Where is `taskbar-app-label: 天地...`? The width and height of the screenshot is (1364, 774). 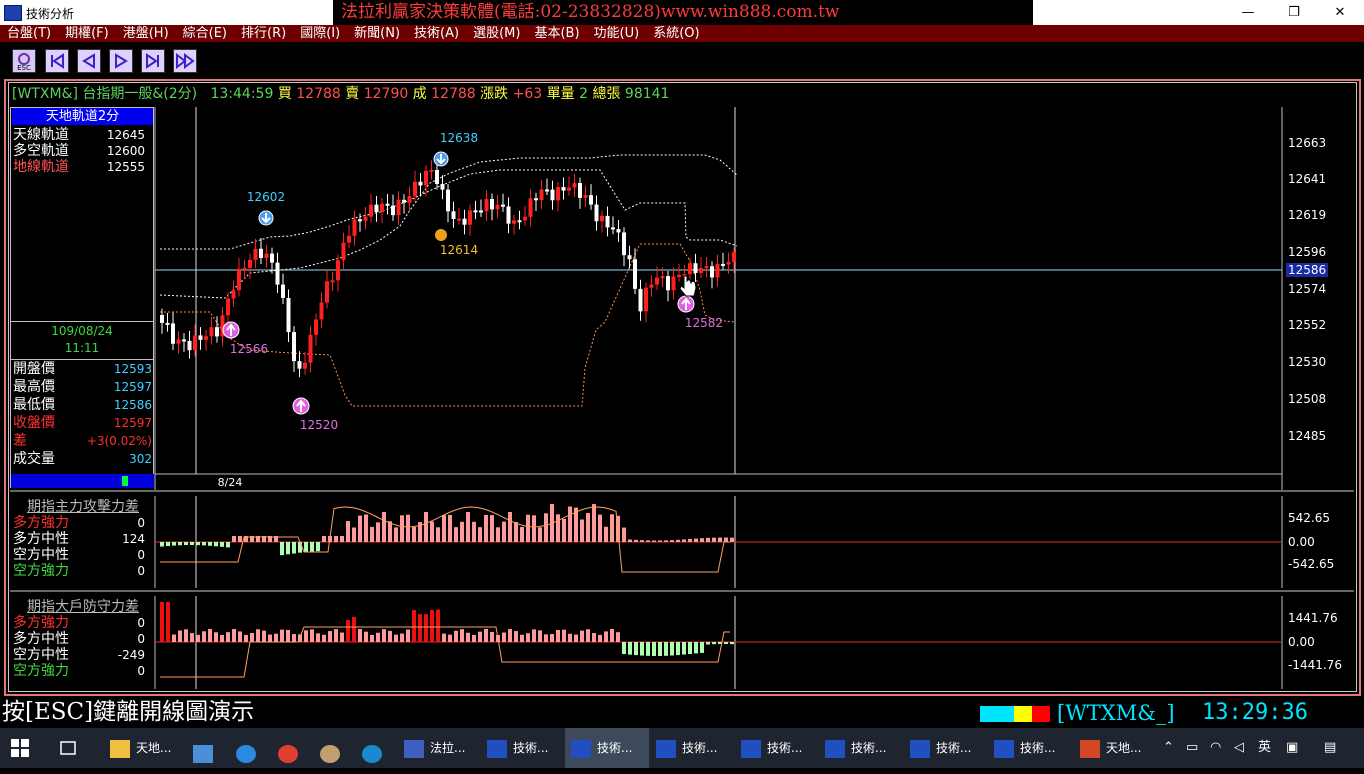 taskbar-app-label: 天地... is located at coordinates (154, 748).